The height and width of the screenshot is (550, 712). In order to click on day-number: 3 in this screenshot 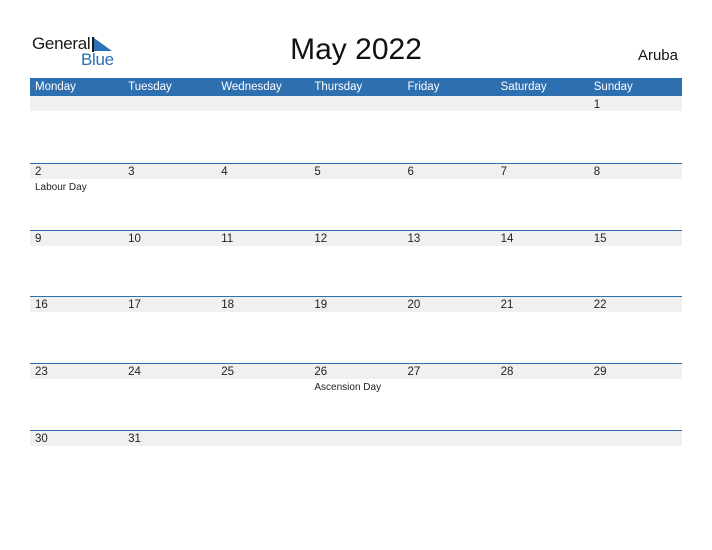, I will do `click(131, 172)`.